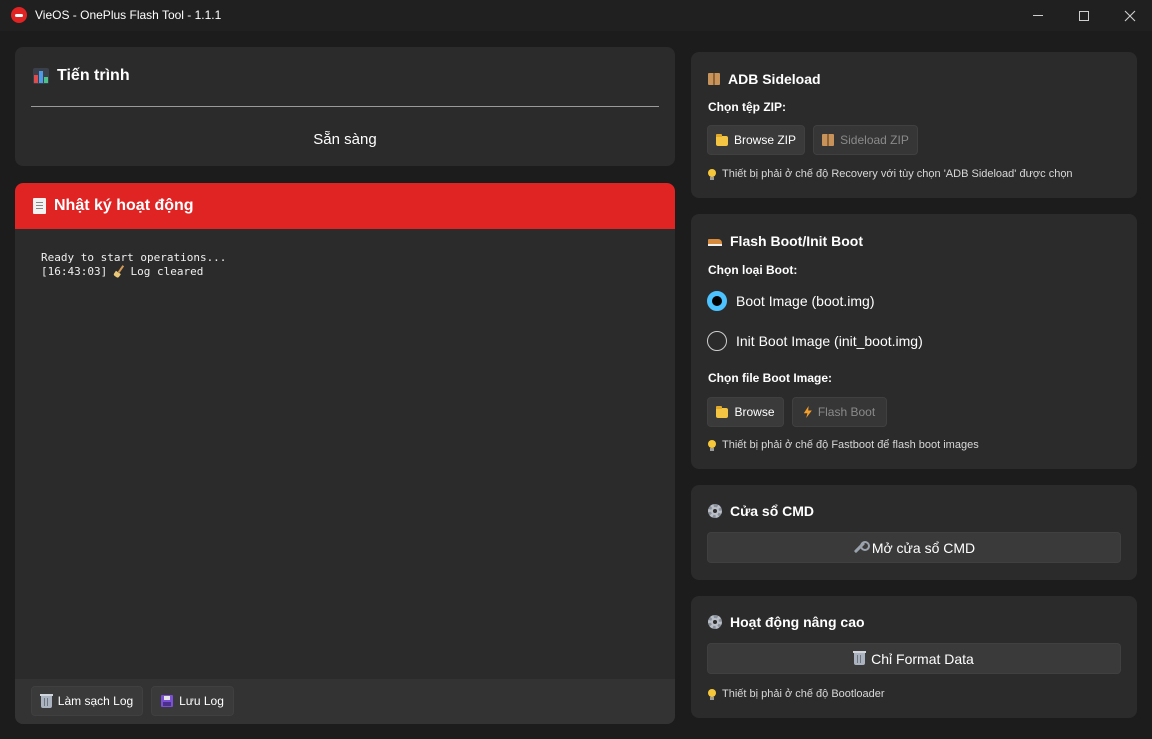 Image resolution: width=1152 pixels, height=739 pixels. What do you see at coordinates (874, 140) in the screenshot?
I see `sideload-zip-label: Sideload ZIP` at bounding box center [874, 140].